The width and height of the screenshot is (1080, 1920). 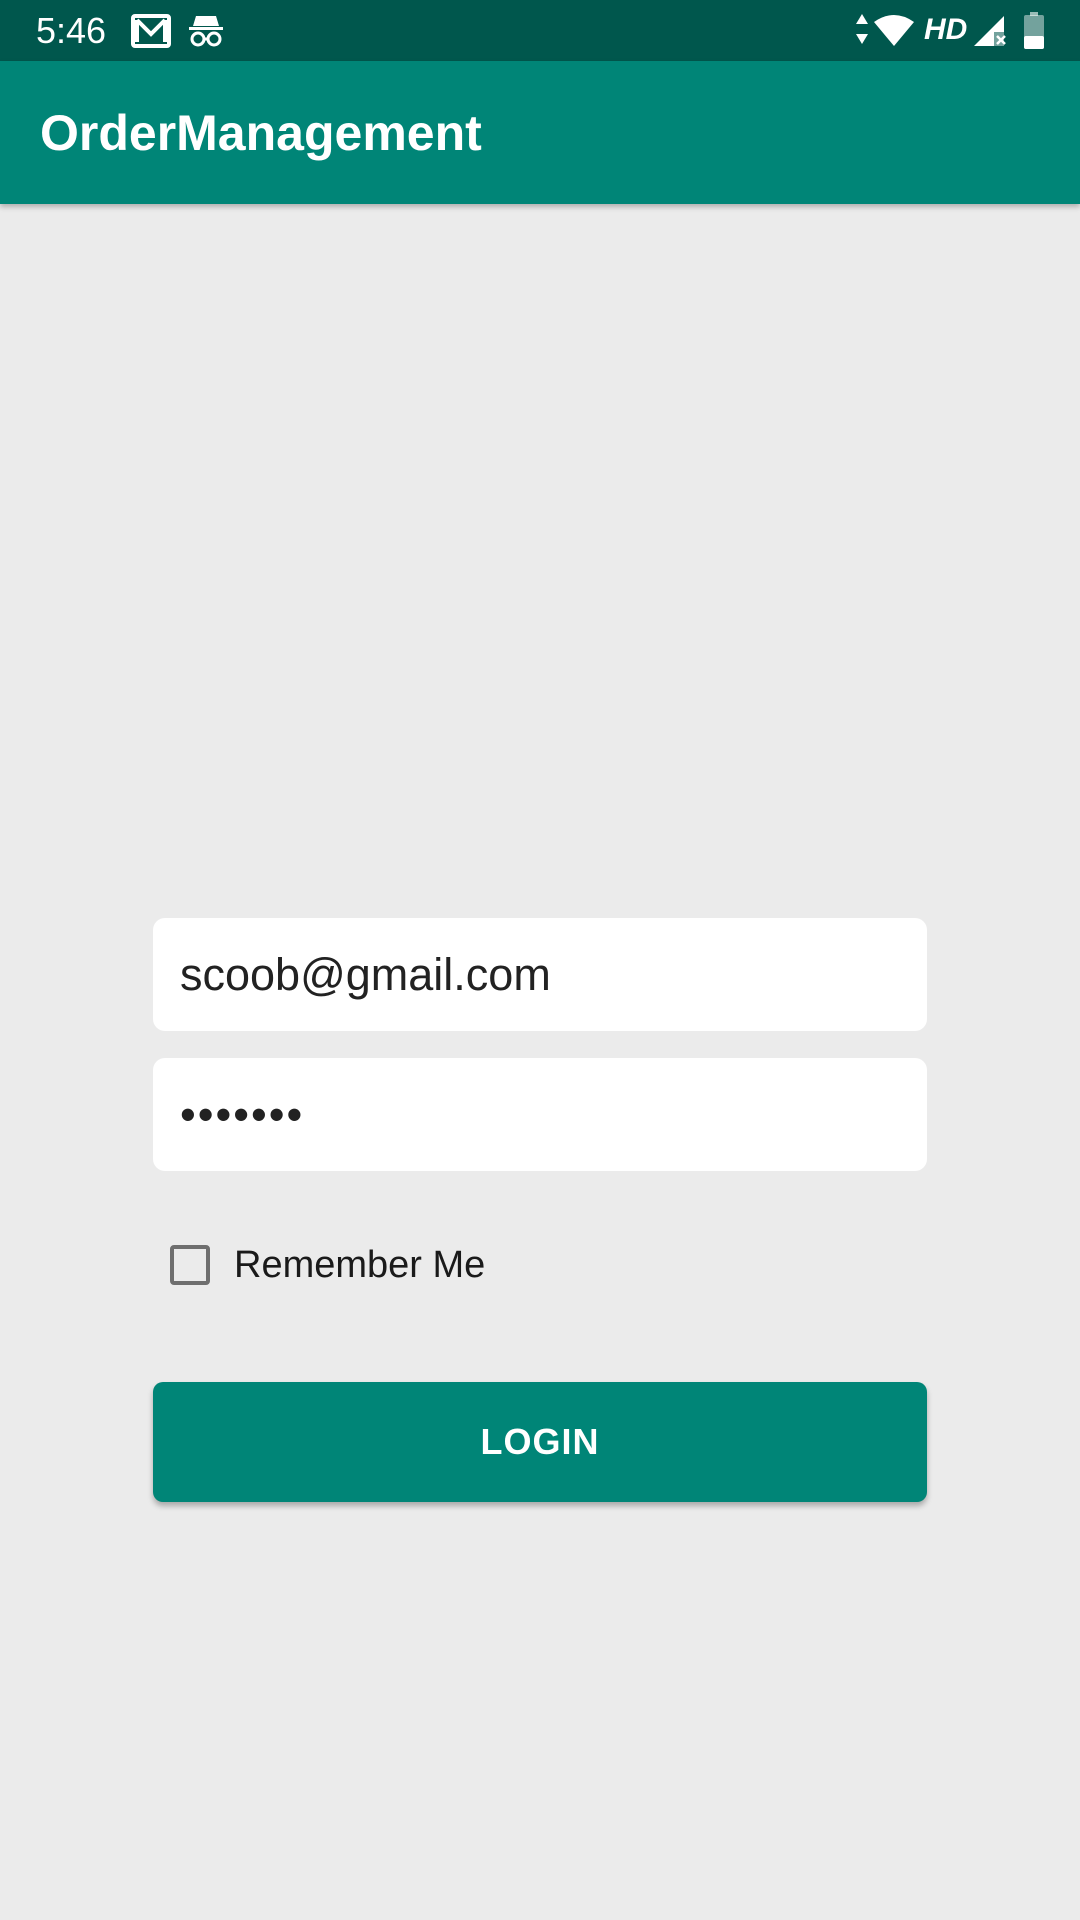 I want to click on network-type-label: HD, so click(x=946, y=29).